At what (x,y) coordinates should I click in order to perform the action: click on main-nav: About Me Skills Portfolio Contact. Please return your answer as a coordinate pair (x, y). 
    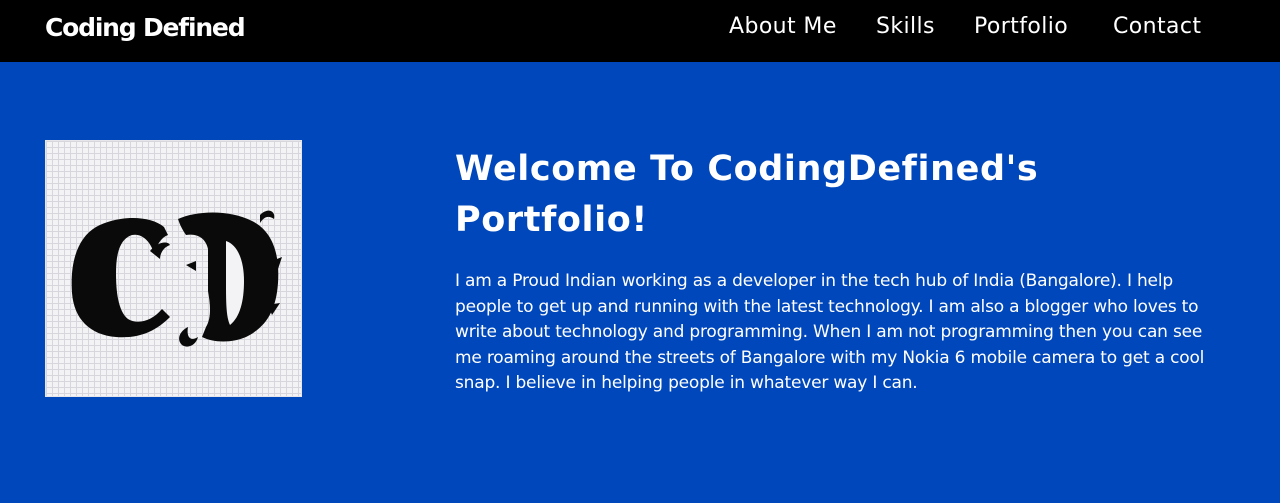
    Looking at the image, I should click on (640, 29).